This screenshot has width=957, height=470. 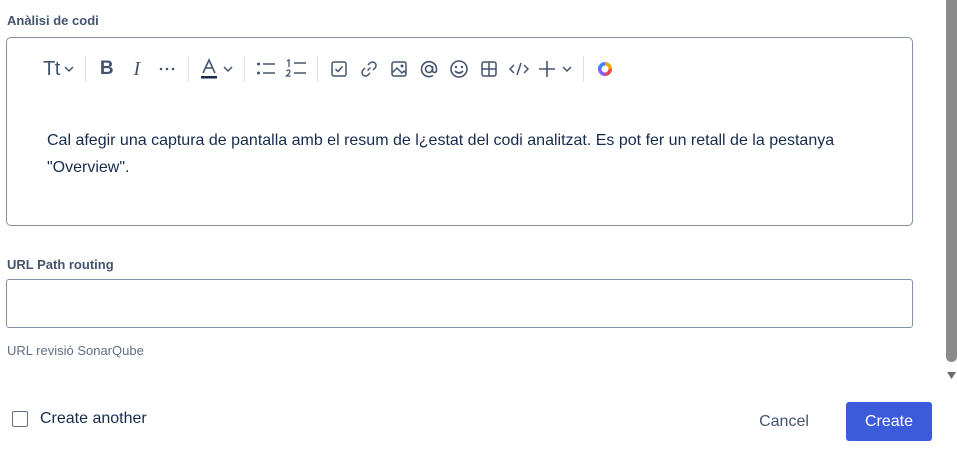 What do you see at coordinates (75, 350) in the screenshot?
I see `url-path-routing-helper: URL revisió SonarQube` at bounding box center [75, 350].